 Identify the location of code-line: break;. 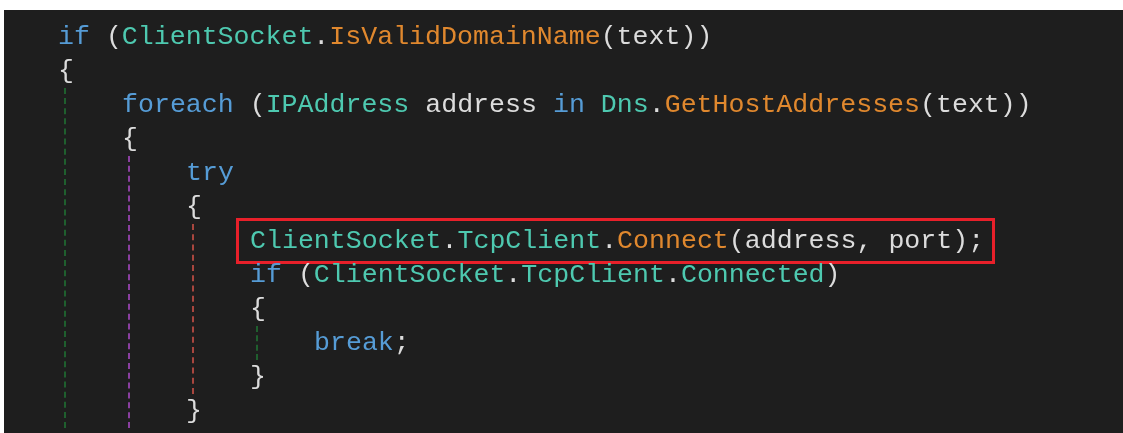
(362, 343).